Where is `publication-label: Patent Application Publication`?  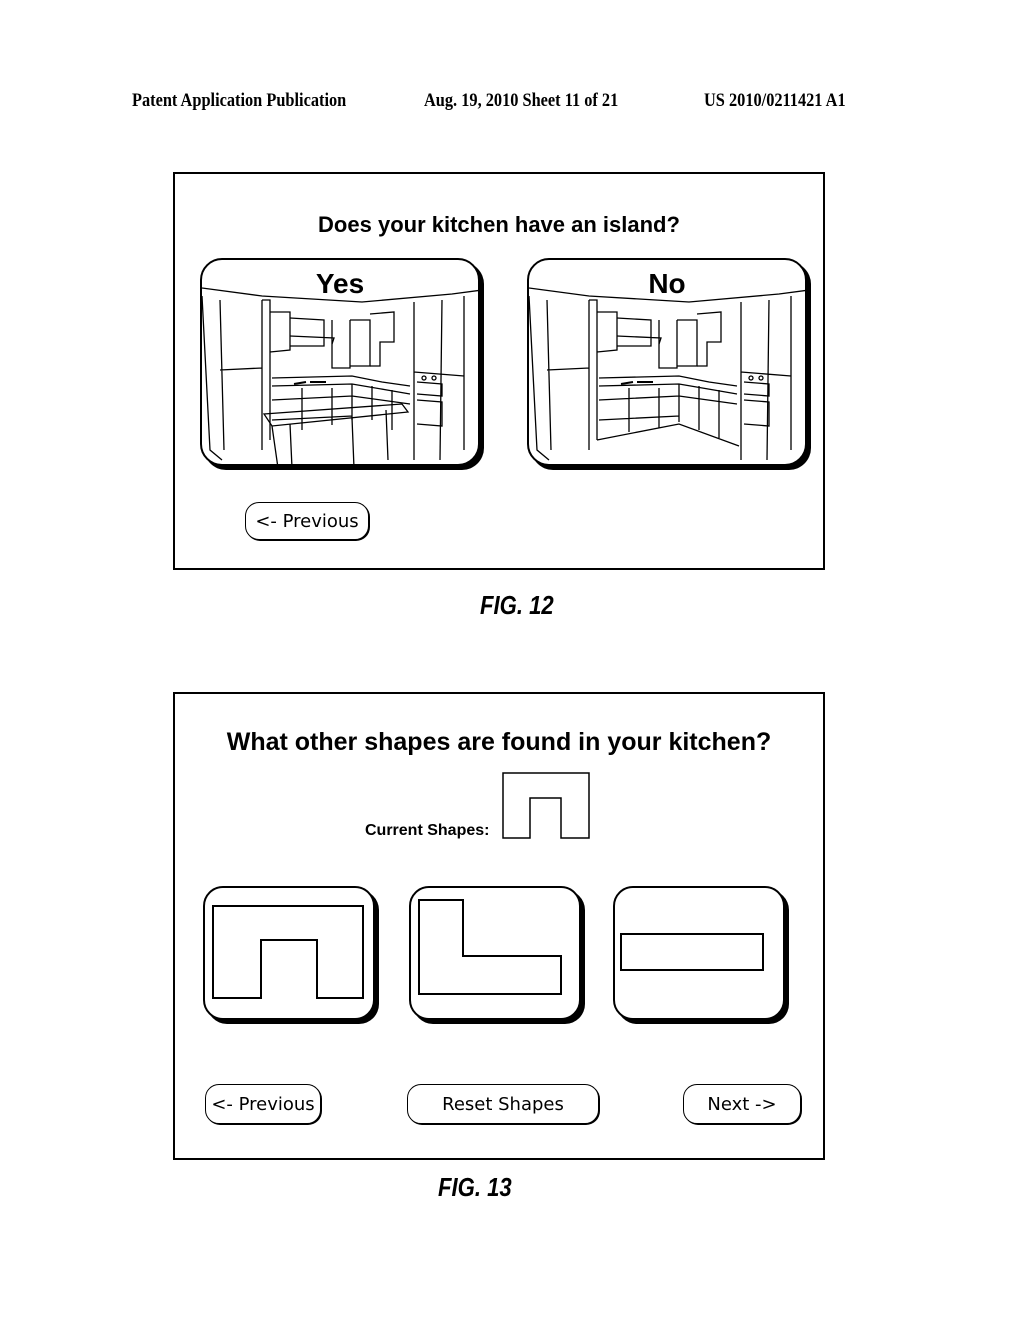 publication-label: Patent Application Publication is located at coordinates (239, 100).